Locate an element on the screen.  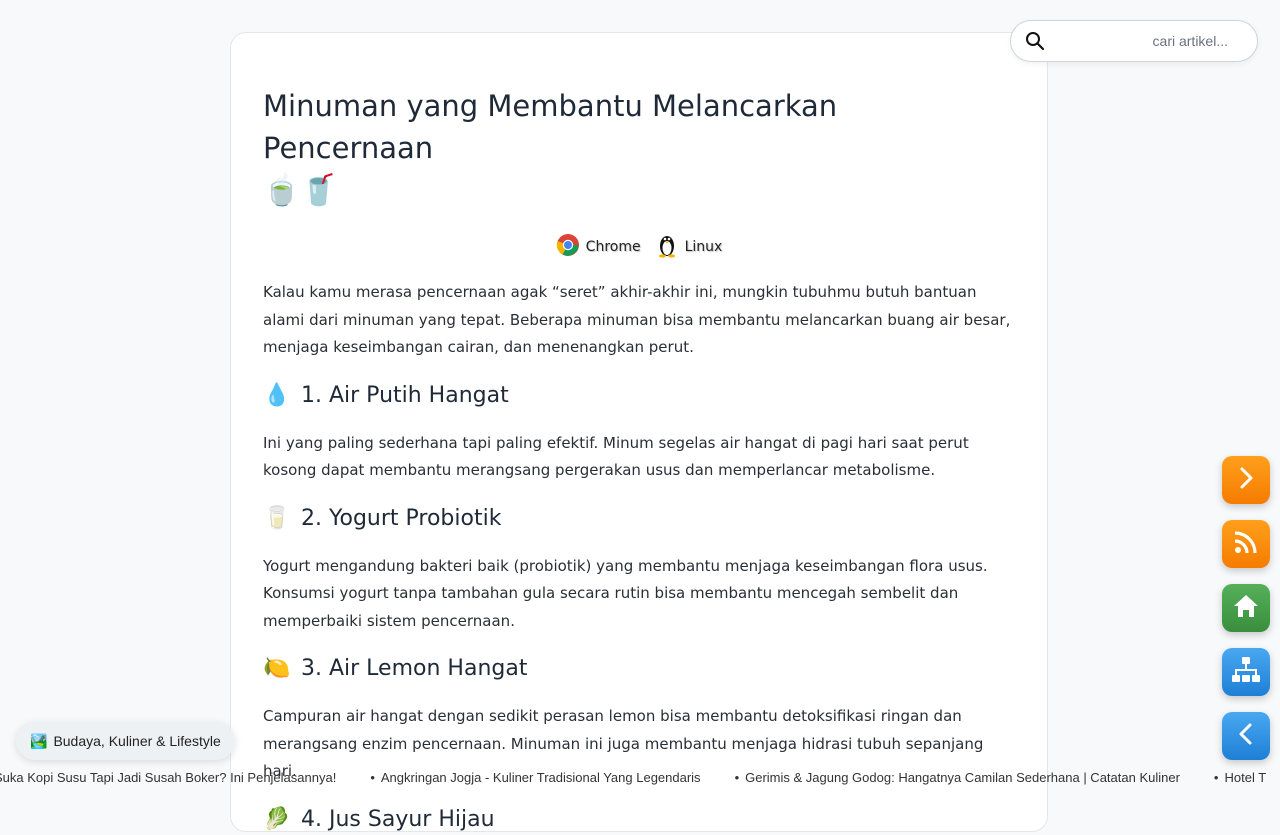
ticker-item-title: Hotel T is located at coordinates (1245, 777).